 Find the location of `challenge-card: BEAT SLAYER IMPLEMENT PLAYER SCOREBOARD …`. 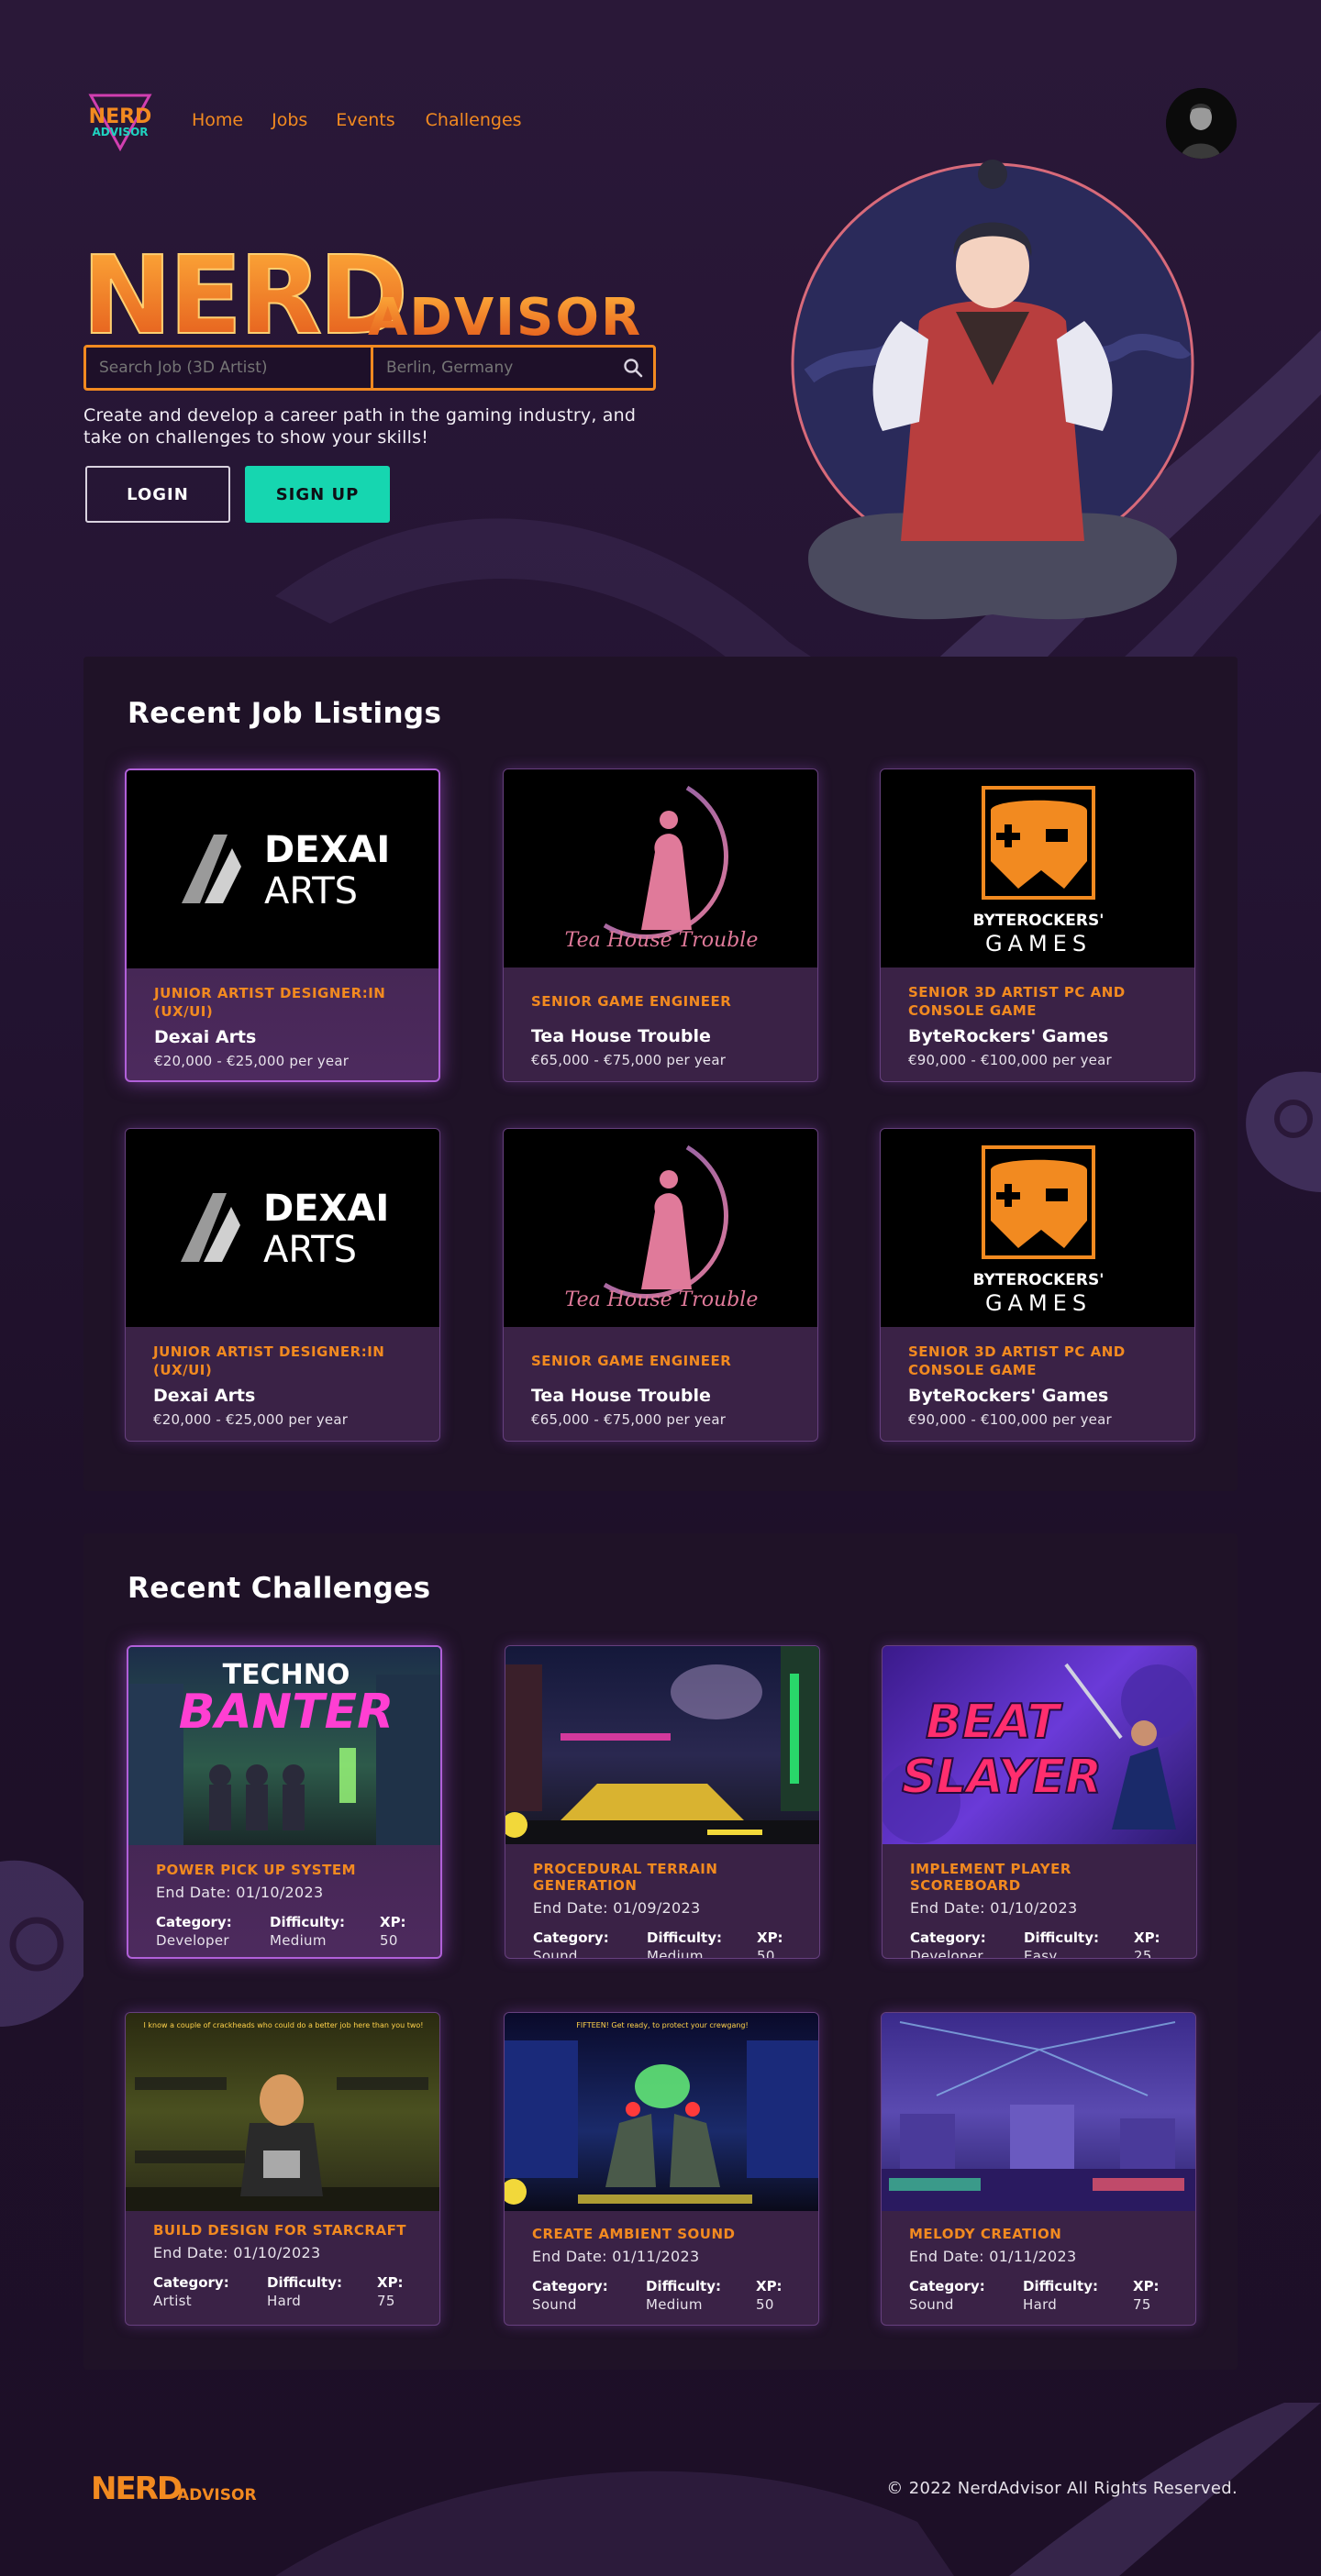

challenge-card: BEAT SLAYER IMPLEMENT PLAYER SCOREBOARD … is located at coordinates (1039, 1802).